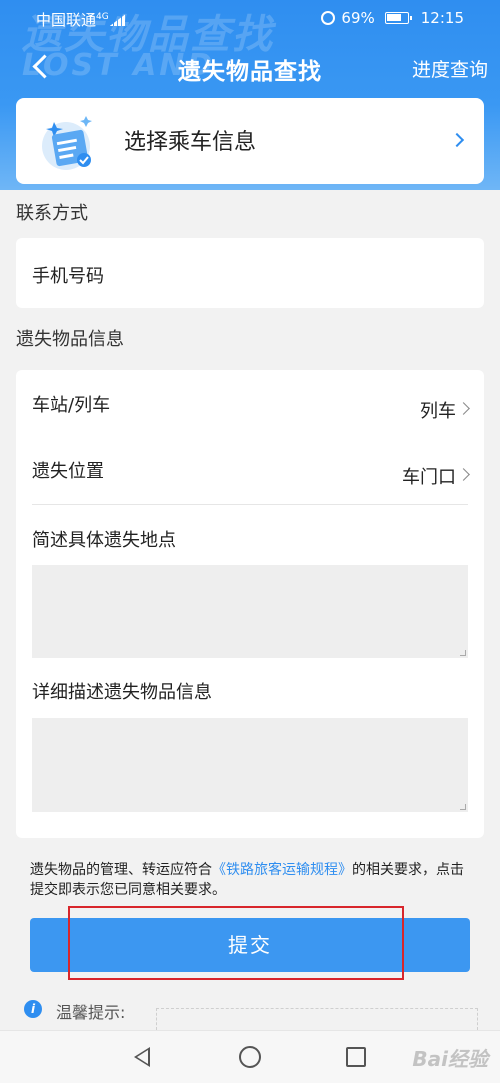  I want to click on alarm-icon, so click(328, 18).